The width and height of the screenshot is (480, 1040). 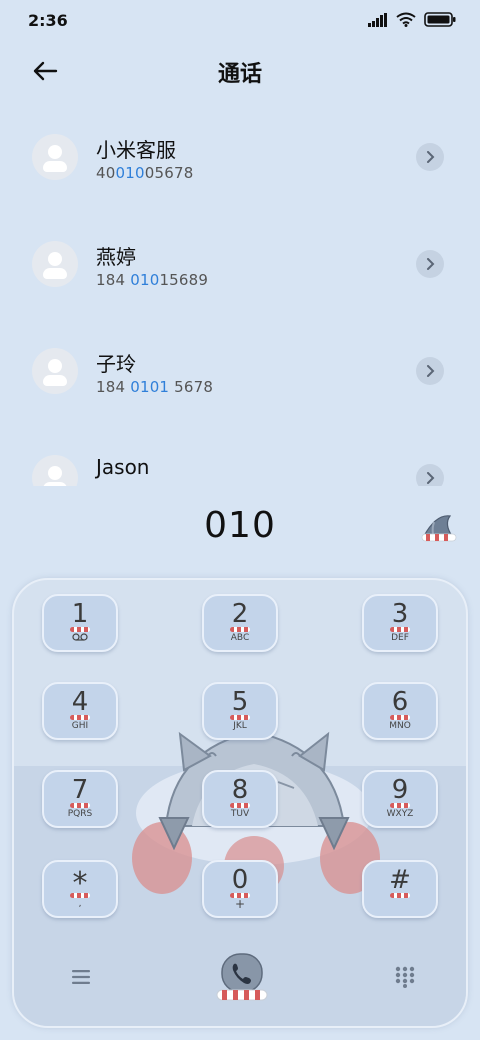 What do you see at coordinates (240, 20) in the screenshot?
I see `status-bar: 2:36` at bounding box center [240, 20].